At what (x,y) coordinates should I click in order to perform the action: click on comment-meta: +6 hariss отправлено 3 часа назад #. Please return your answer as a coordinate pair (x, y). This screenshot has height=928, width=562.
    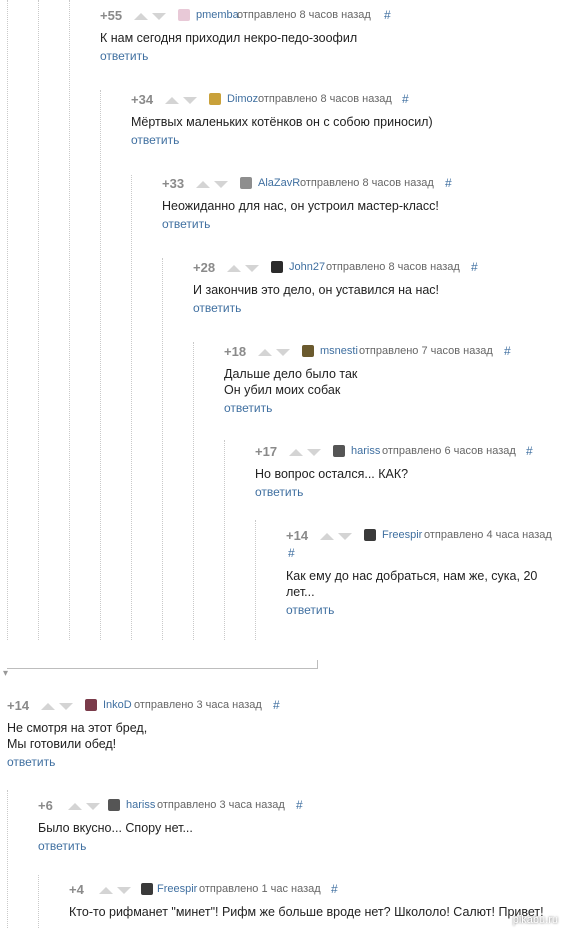
    Looking at the image, I should click on (288, 807).